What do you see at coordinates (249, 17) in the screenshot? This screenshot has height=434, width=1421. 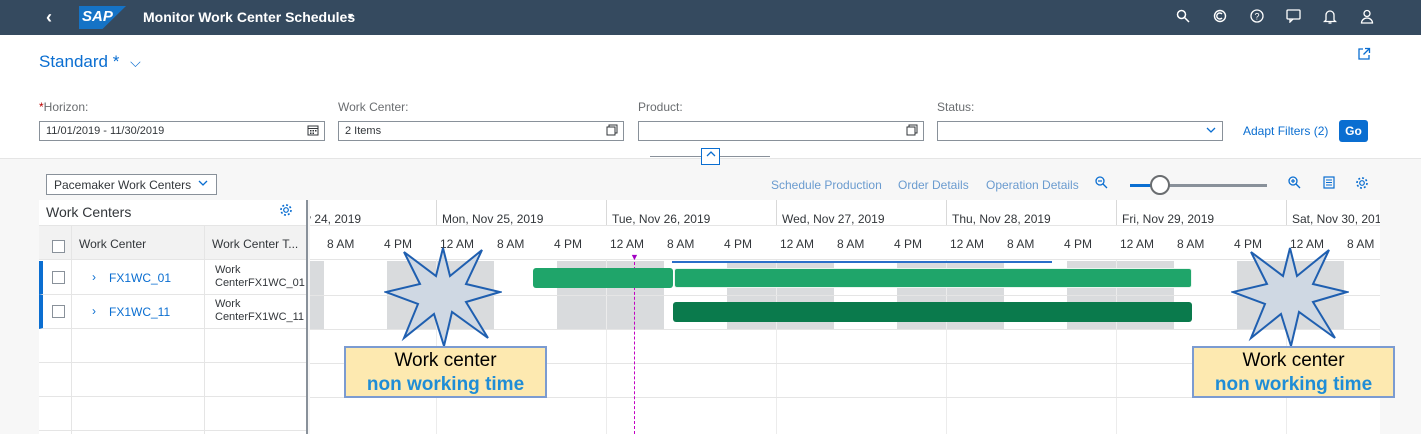 I see `app-title: Monitor Work Center Schedules` at bounding box center [249, 17].